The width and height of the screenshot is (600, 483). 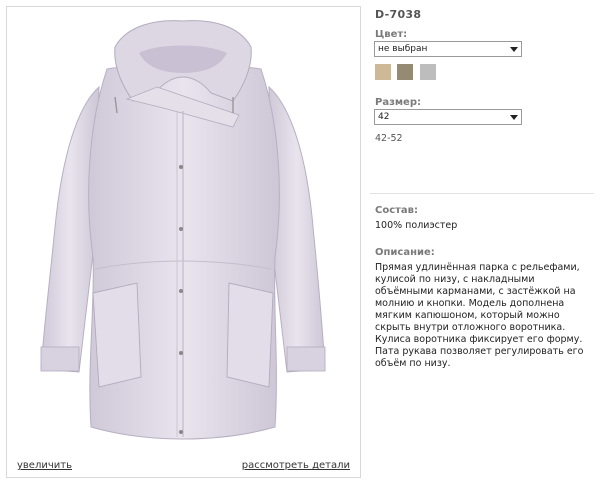 What do you see at coordinates (384, 117) in the screenshot?
I see `size-select-value: 42` at bounding box center [384, 117].